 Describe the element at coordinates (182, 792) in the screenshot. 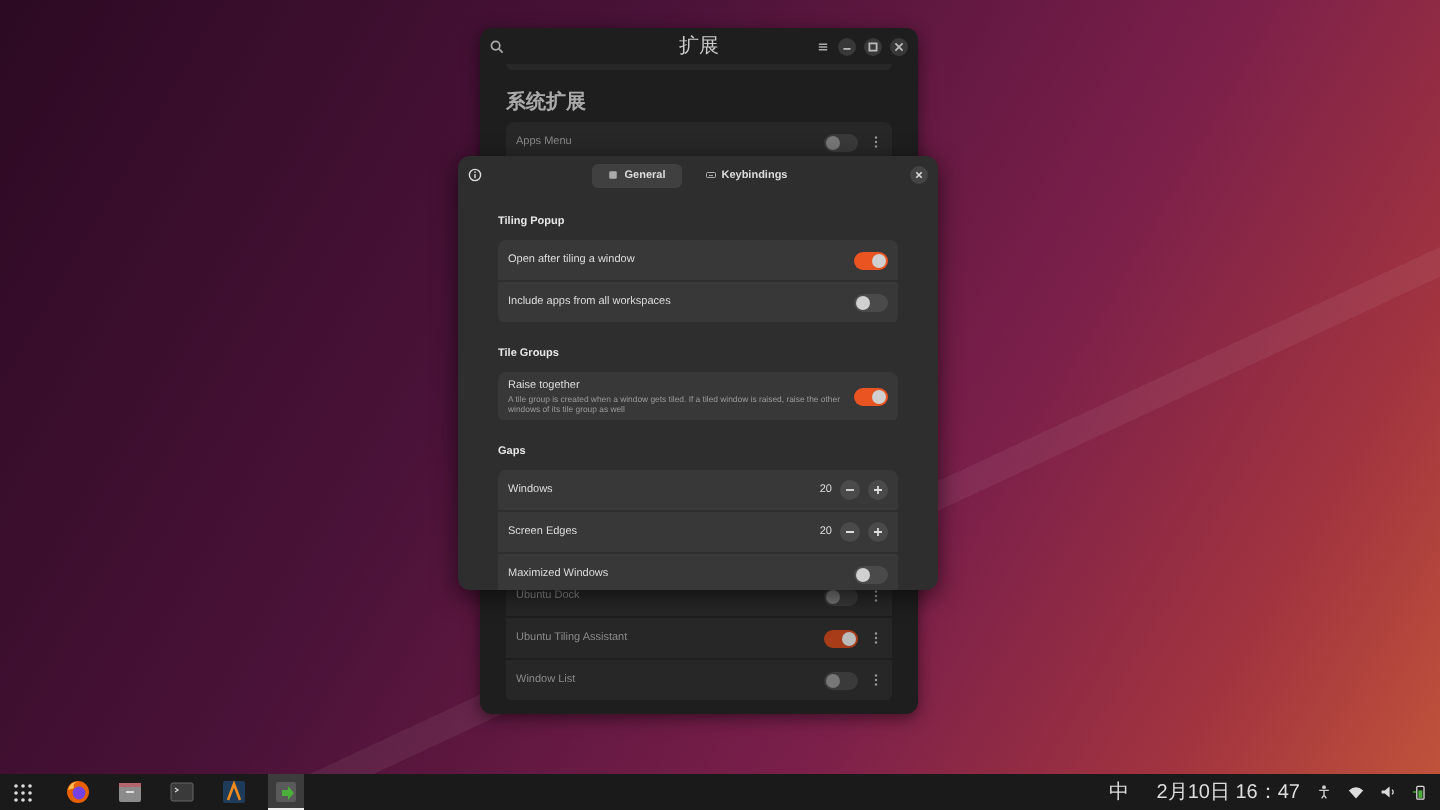

I see `terminal-icon` at that location.